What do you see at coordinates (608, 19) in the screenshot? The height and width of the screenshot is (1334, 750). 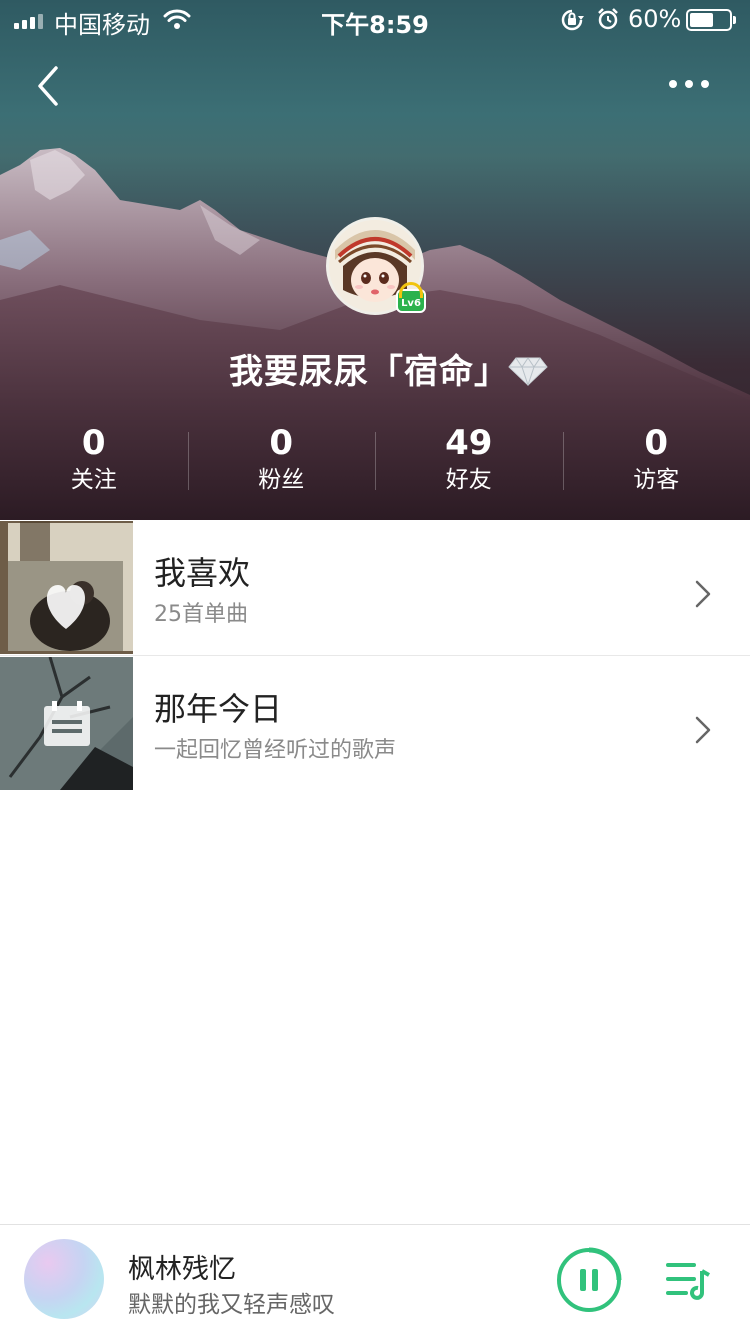 I see `alarm-icon` at bounding box center [608, 19].